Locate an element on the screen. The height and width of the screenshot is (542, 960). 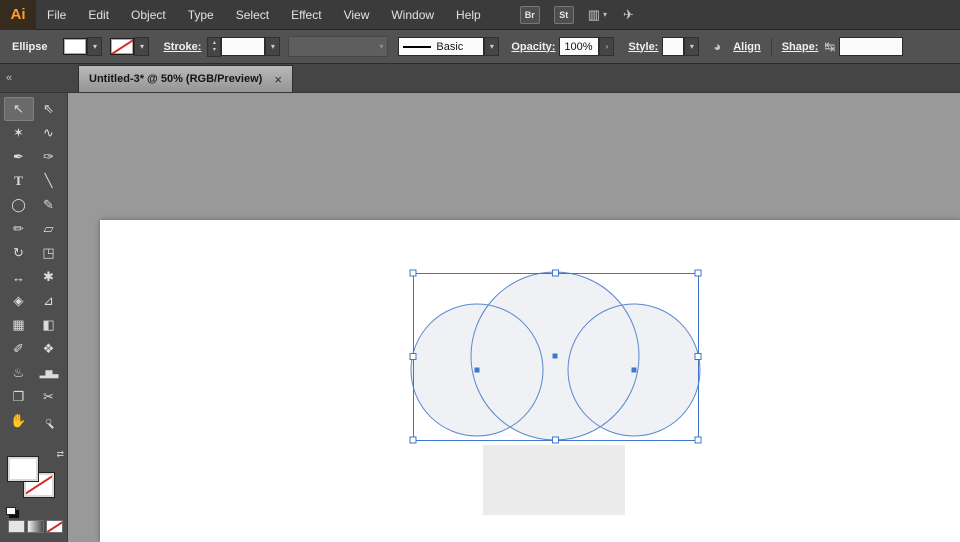
pen-tool: ✒ is located at coordinates (19, 157).